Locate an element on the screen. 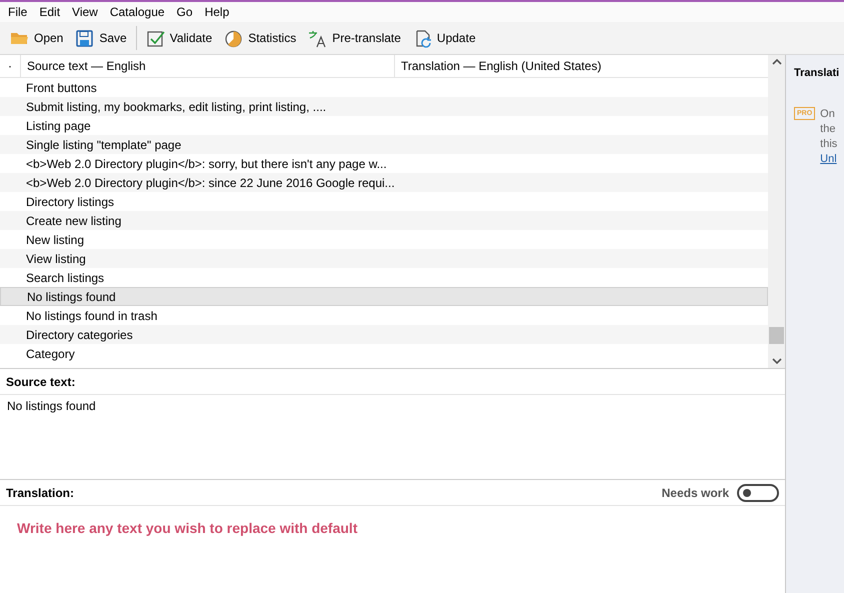 The image size is (844, 593). column-header: · is located at coordinates (10, 66).